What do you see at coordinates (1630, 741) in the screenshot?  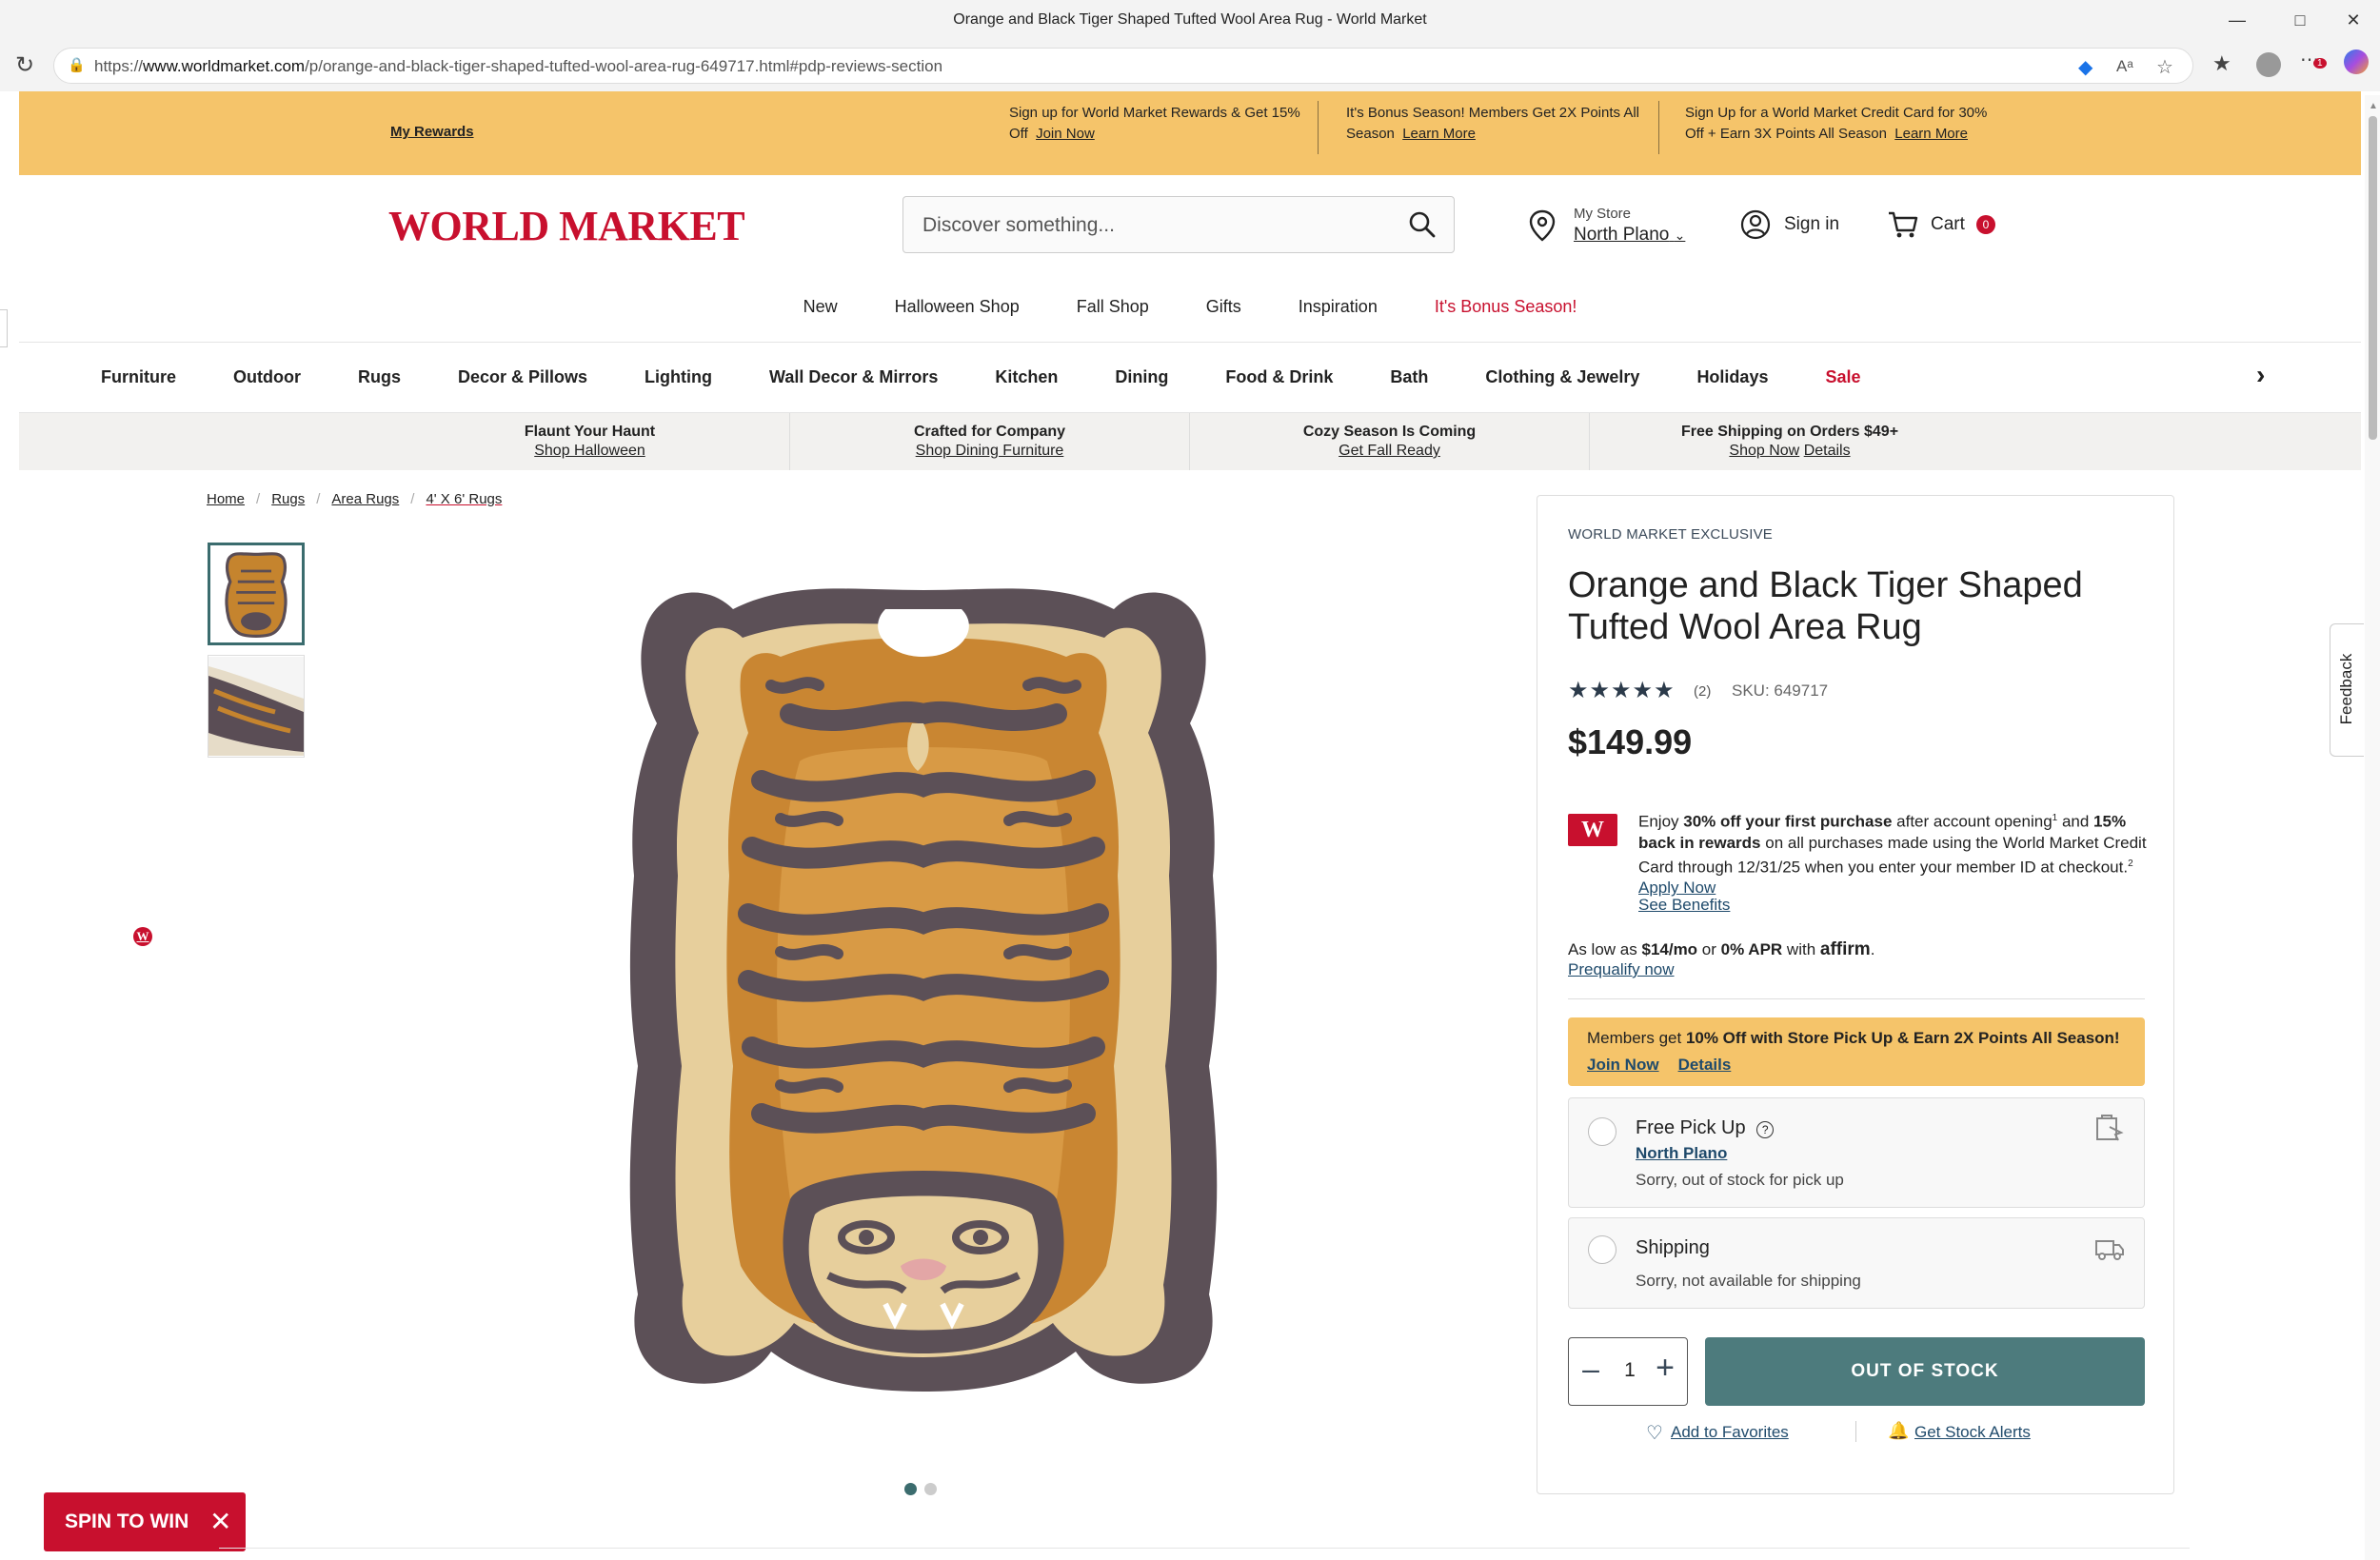 I see `product-price: $149.99` at bounding box center [1630, 741].